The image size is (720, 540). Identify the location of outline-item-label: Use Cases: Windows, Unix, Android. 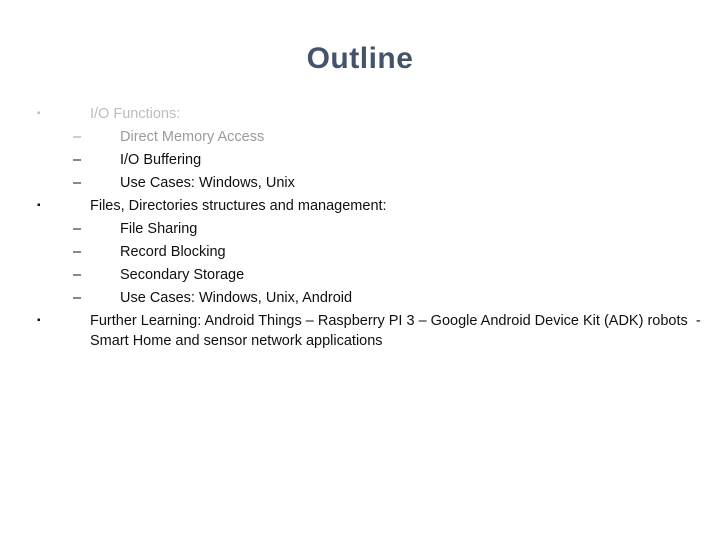
(236, 298).